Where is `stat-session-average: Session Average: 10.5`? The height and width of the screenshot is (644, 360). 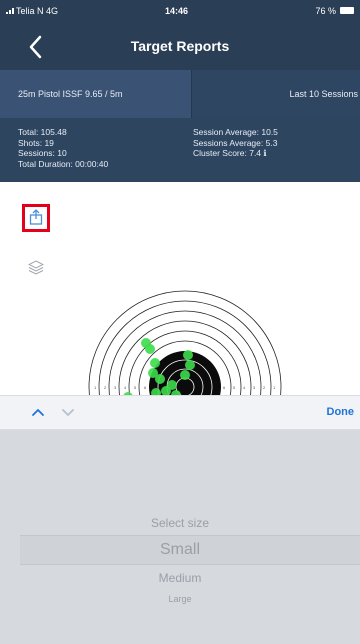 stat-session-average: Session Average: 10.5 is located at coordinates (235, 132).